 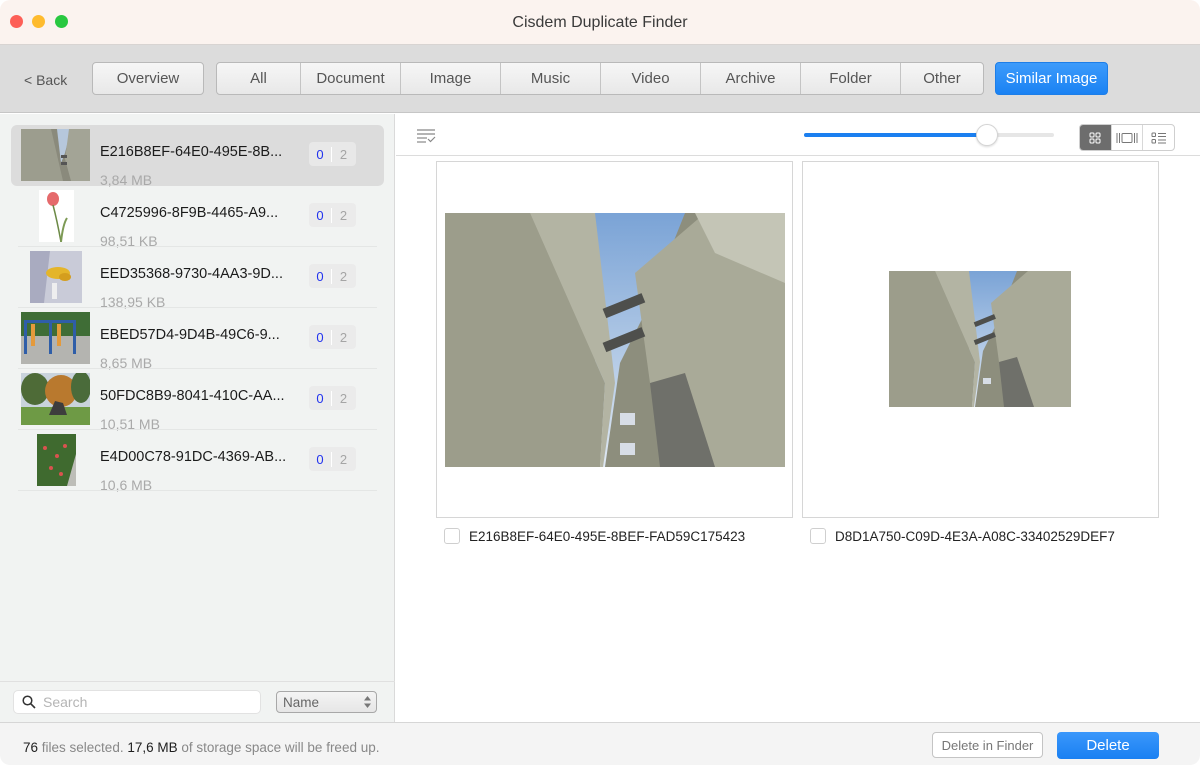 What do you see at coordinates (986, 135) in the screenshot?
I see `slider-thumb` at bounding box center [986, 135].